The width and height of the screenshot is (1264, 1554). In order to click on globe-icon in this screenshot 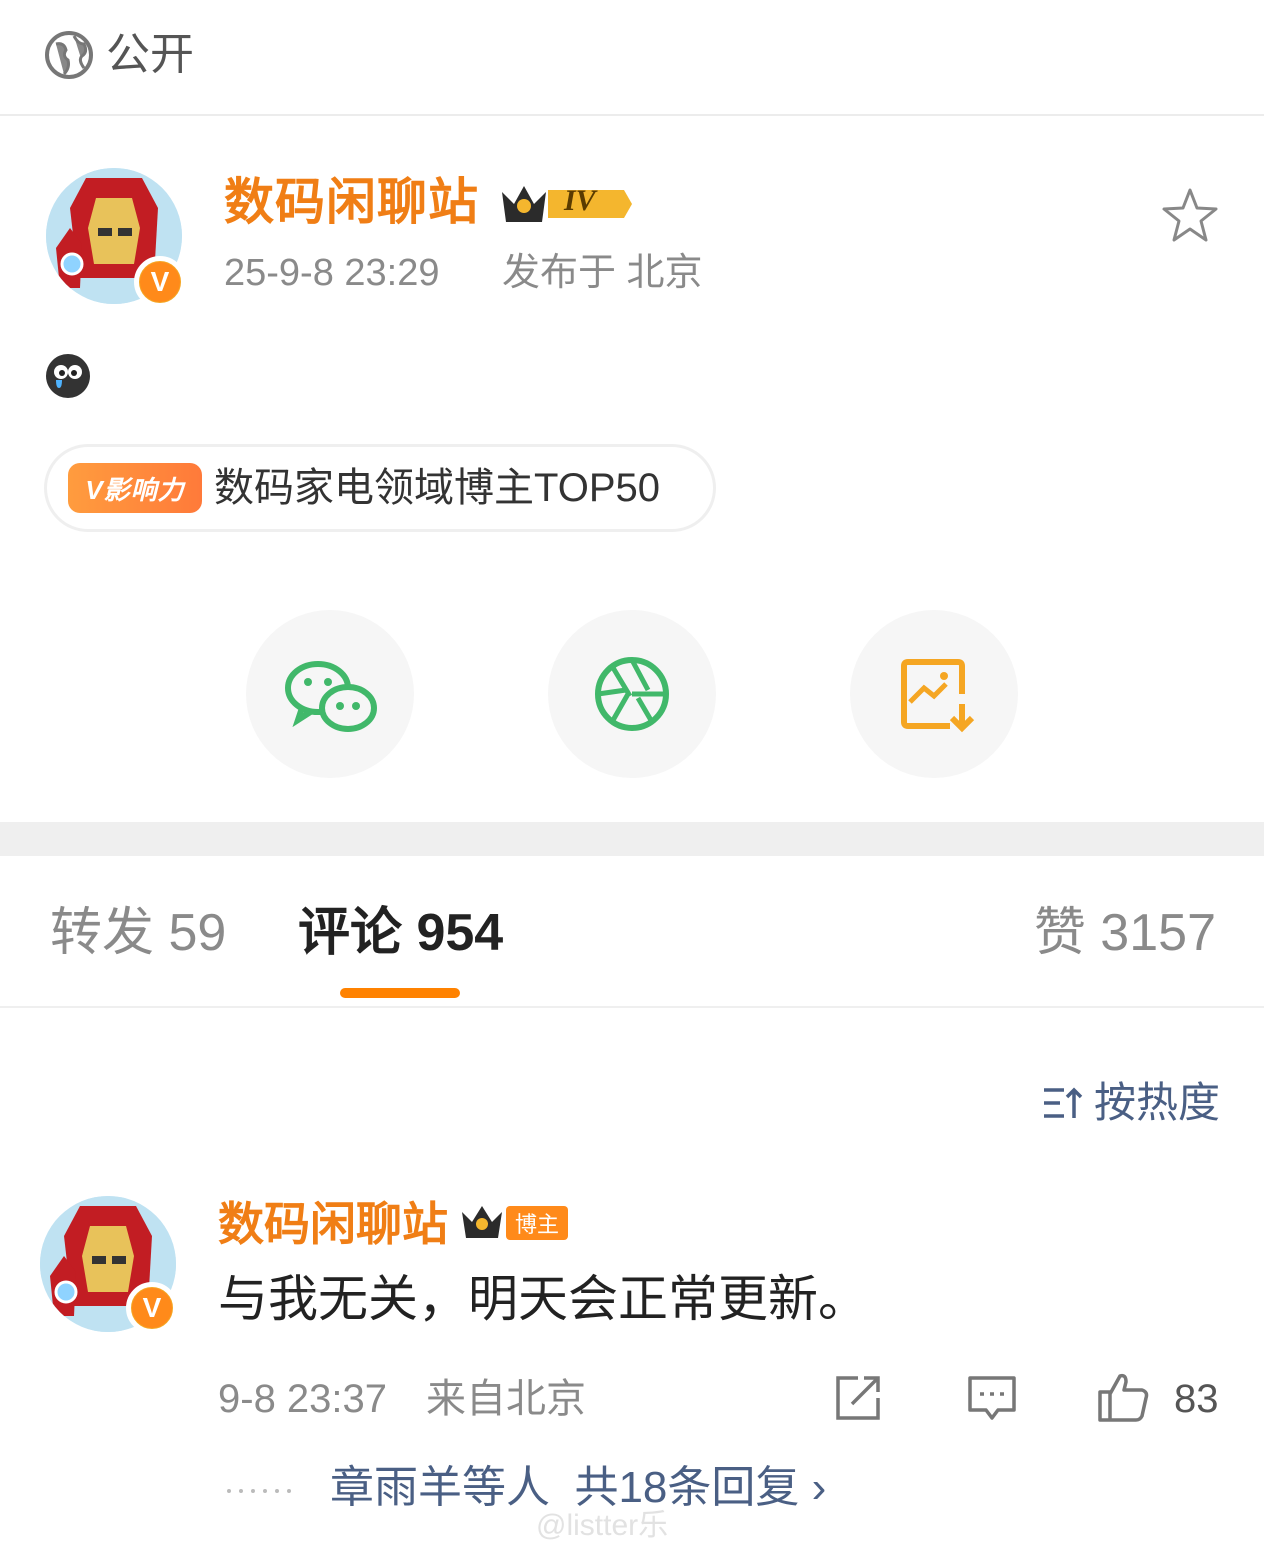, I will do `click(69, 55)`.